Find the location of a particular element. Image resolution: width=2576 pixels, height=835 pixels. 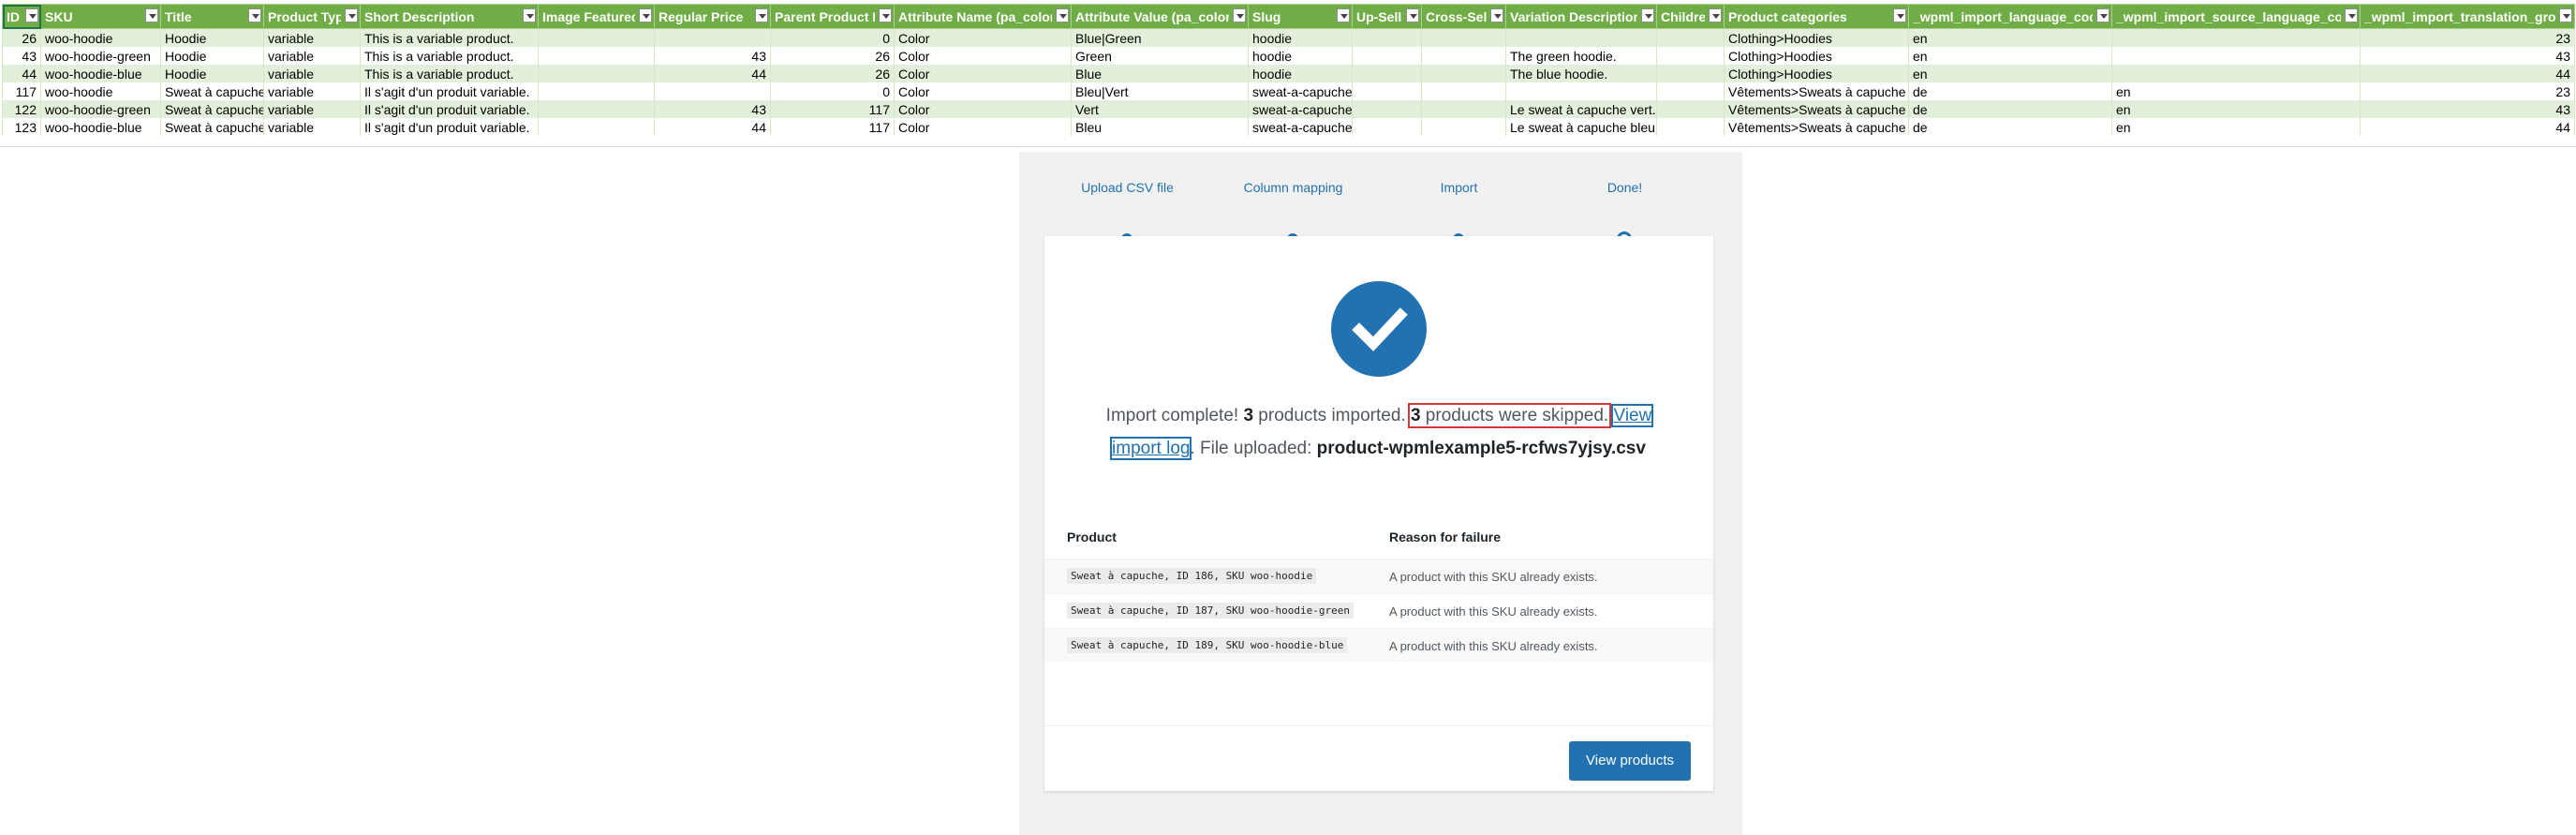

column-header: Product Type is located at coordinates (312, 16).